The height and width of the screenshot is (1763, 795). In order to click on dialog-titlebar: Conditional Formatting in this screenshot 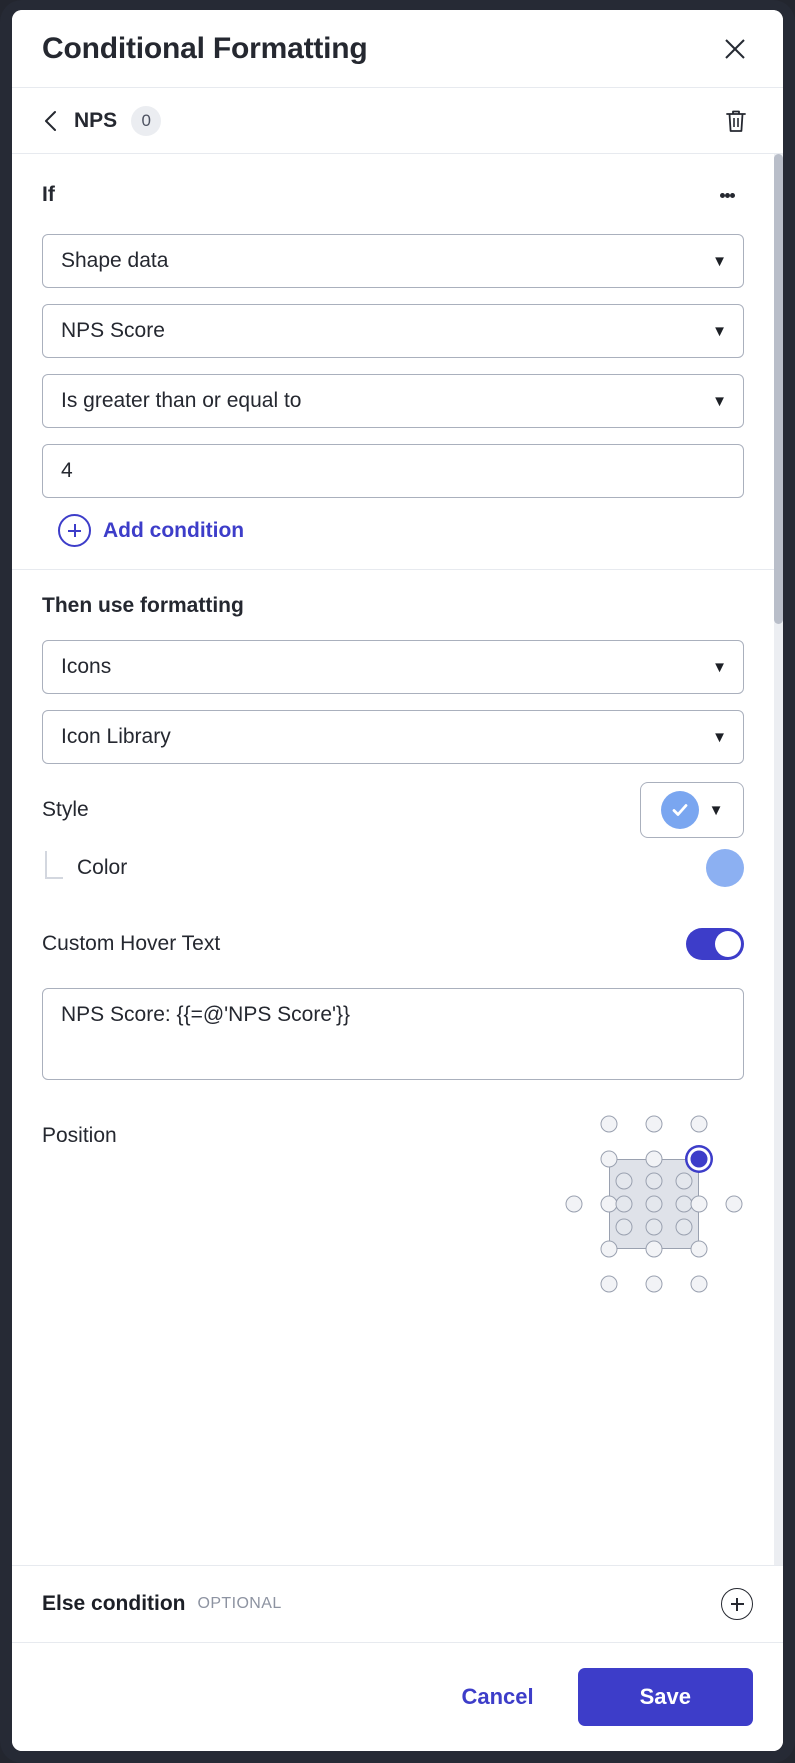, I will do `click(397, 49)`.